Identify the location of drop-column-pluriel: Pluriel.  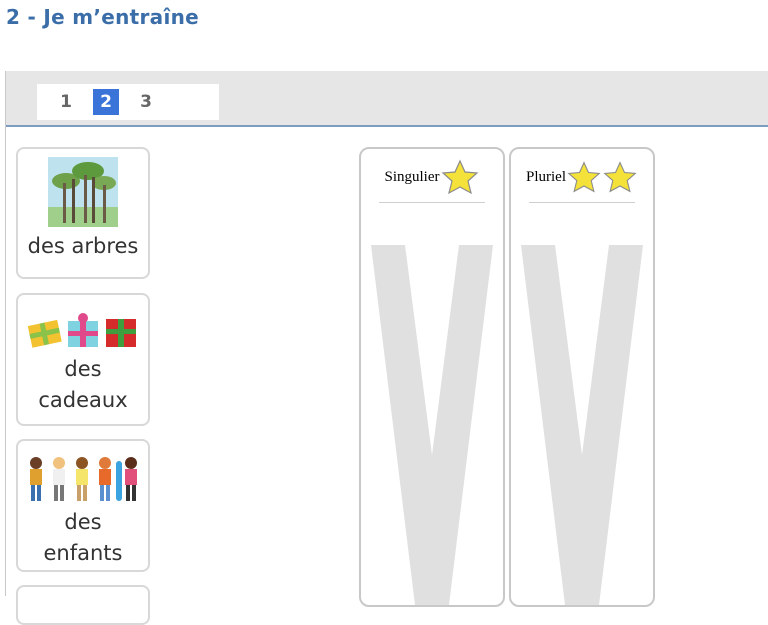
(582, 377).